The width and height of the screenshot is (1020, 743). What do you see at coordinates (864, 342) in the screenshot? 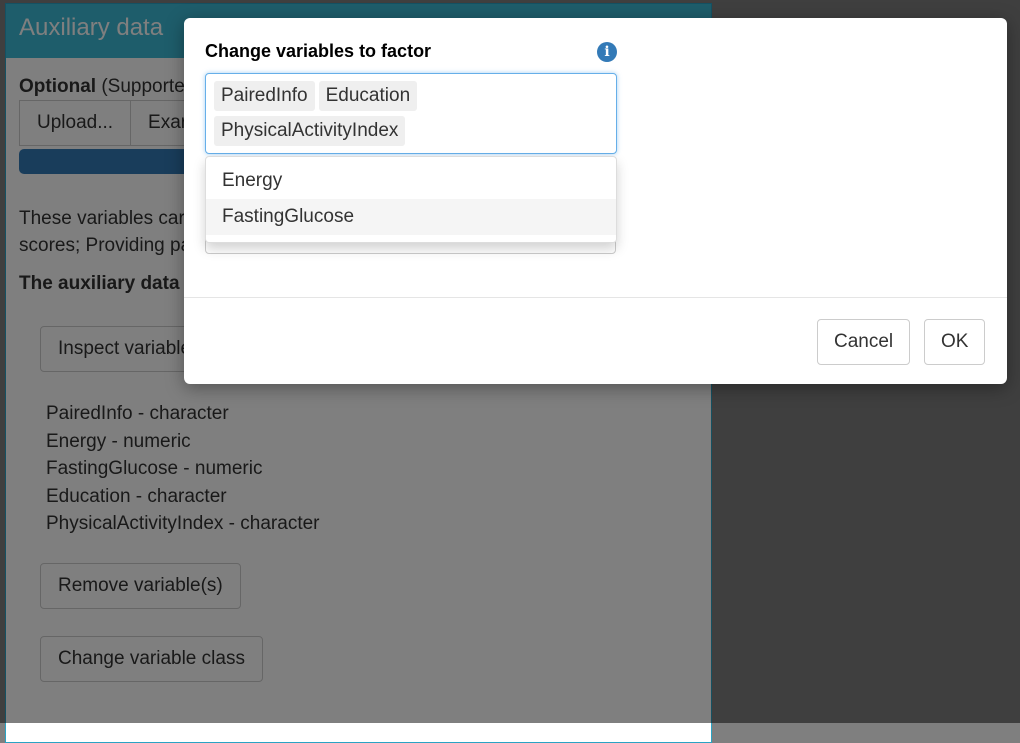
I see `cancel-button: Cancel` at bounding box center [864, 342].